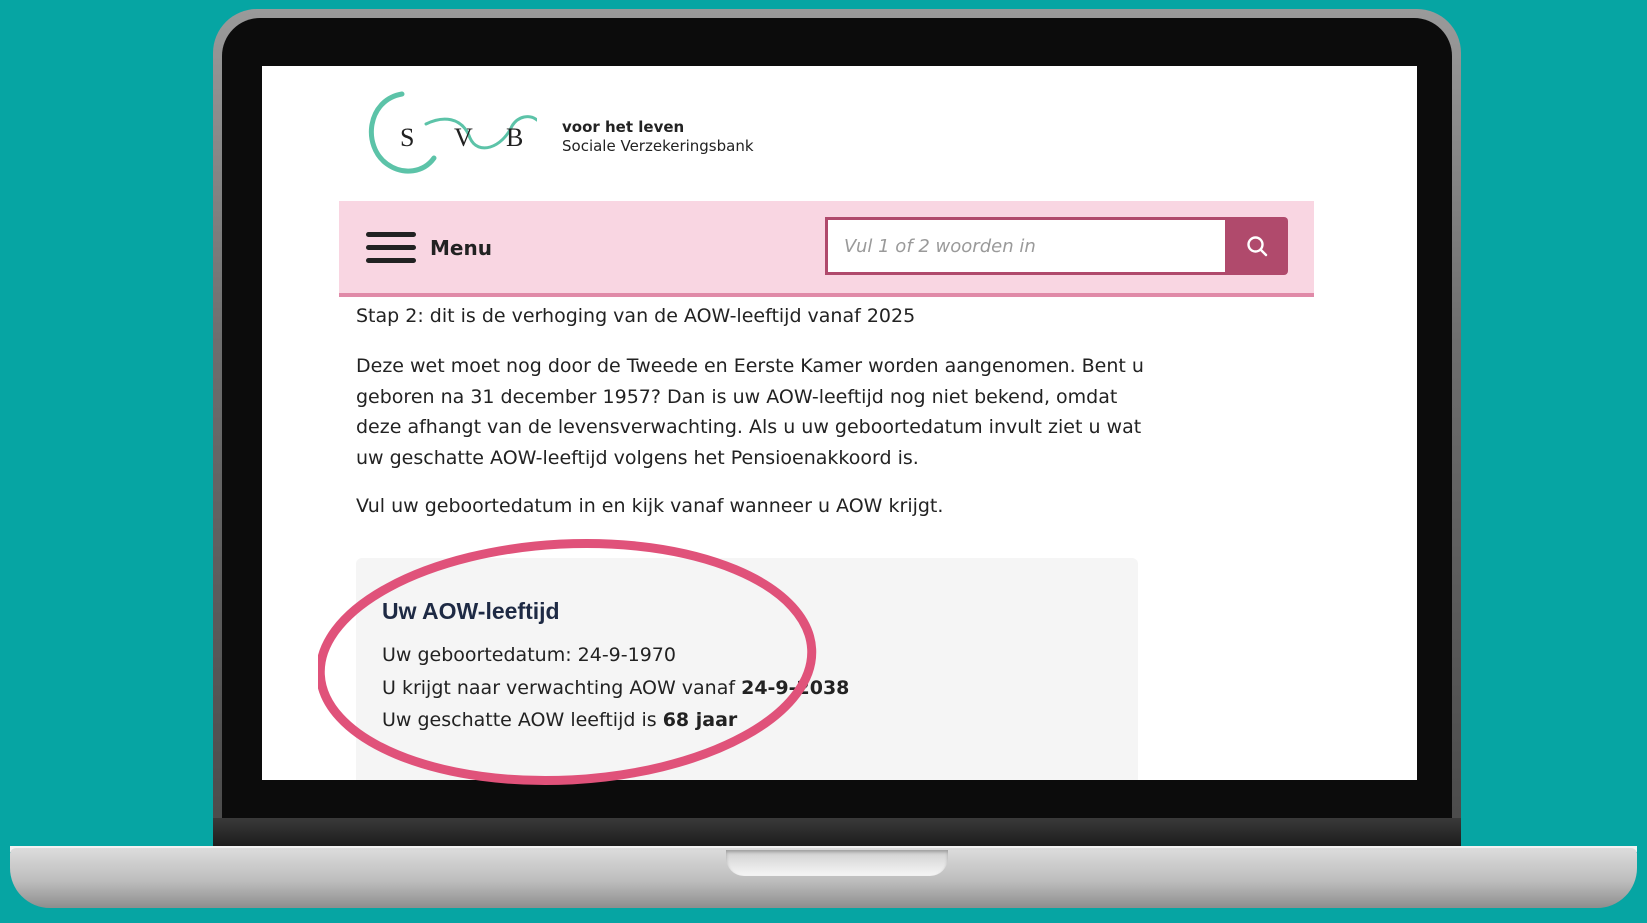 Image resolution: width=1647 pixels, height=923 pixels. I want to click on result-title: Uw AOW-leeftijd, so click(471, 611).